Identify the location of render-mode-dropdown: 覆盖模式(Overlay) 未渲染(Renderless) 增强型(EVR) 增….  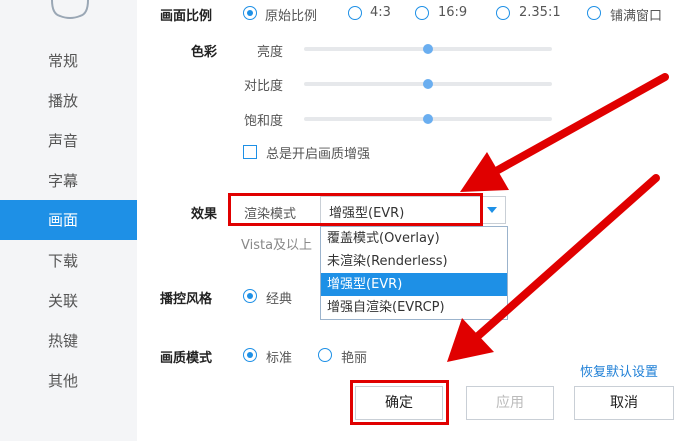
(414, 273).